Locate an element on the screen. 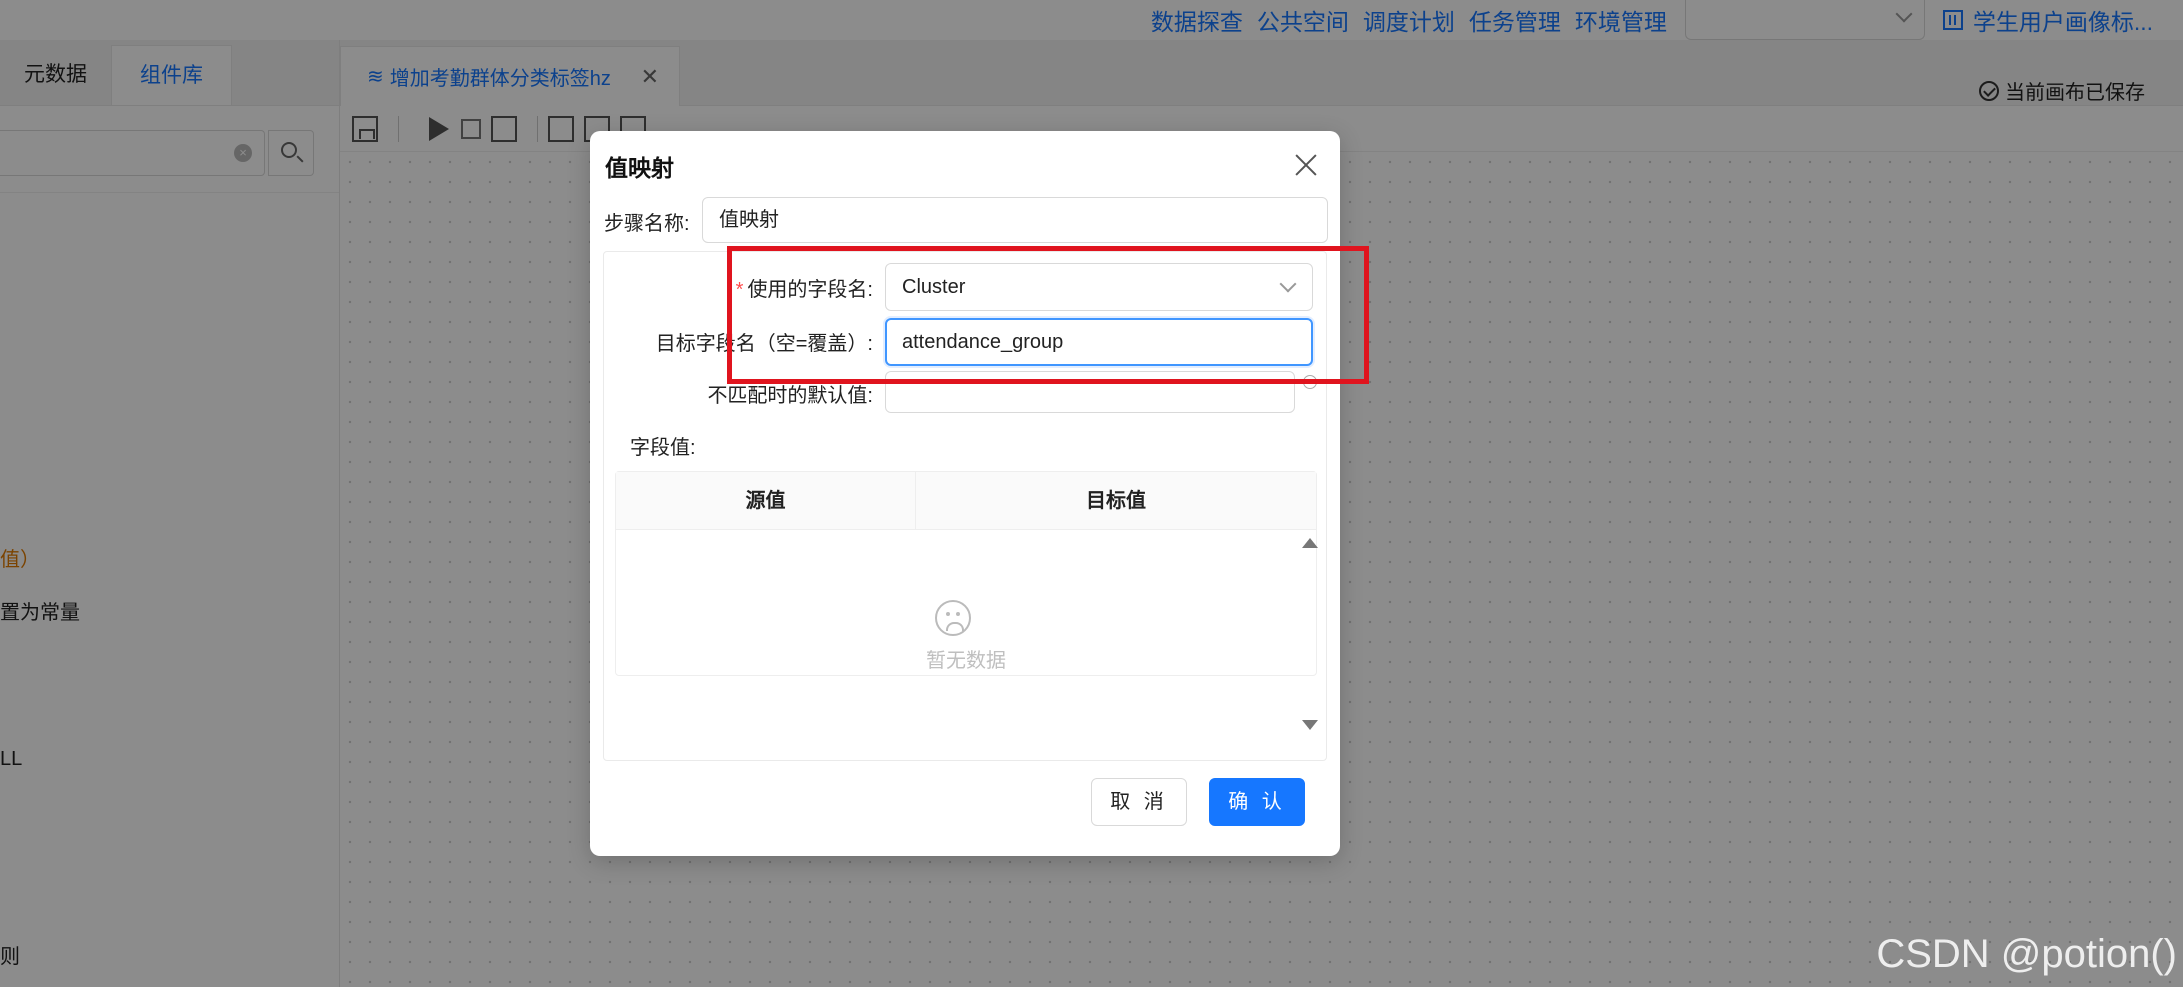 The width and height of the screenshot is (2183, 987). field-values-table: 源值 目标值 暂无数据 is located at coordinates (966, 600).